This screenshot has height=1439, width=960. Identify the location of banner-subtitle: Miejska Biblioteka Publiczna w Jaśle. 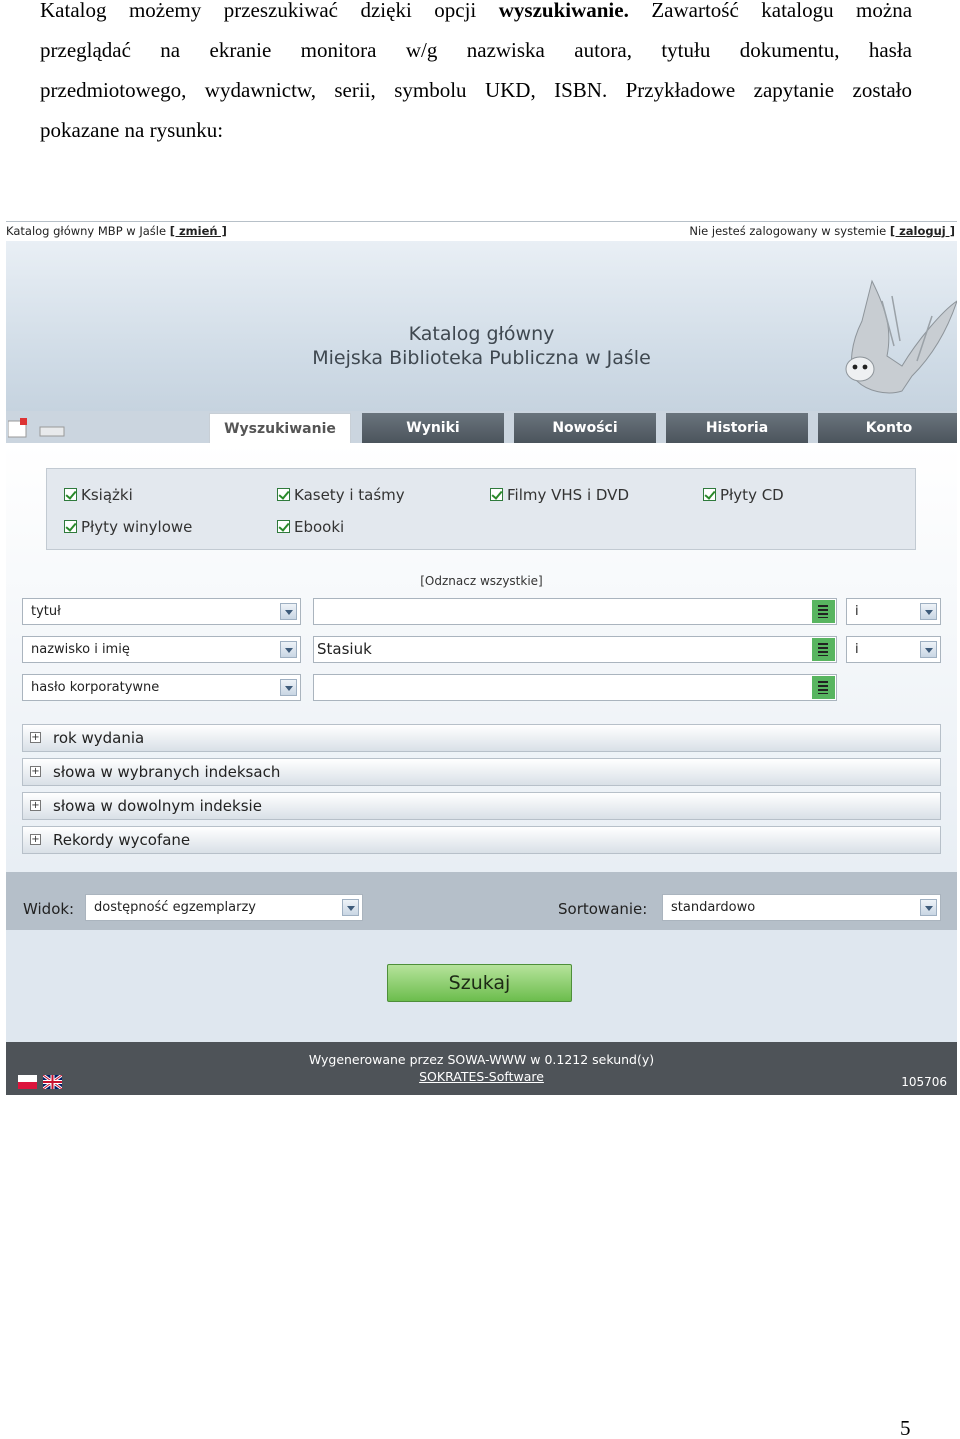
(481, 358).